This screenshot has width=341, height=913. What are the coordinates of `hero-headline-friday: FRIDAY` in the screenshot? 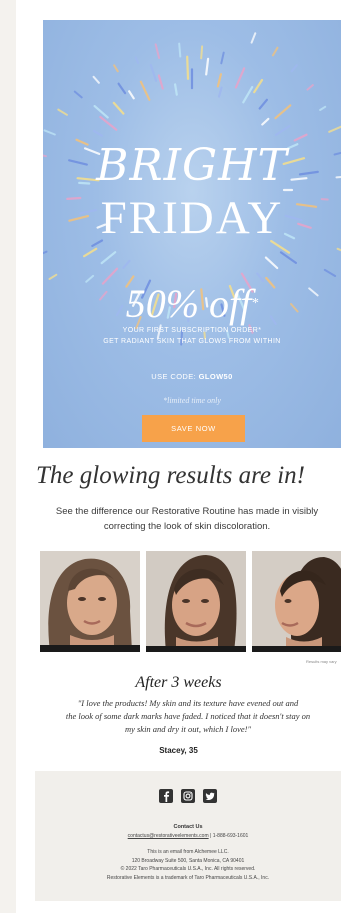 It's located at (192, 218).